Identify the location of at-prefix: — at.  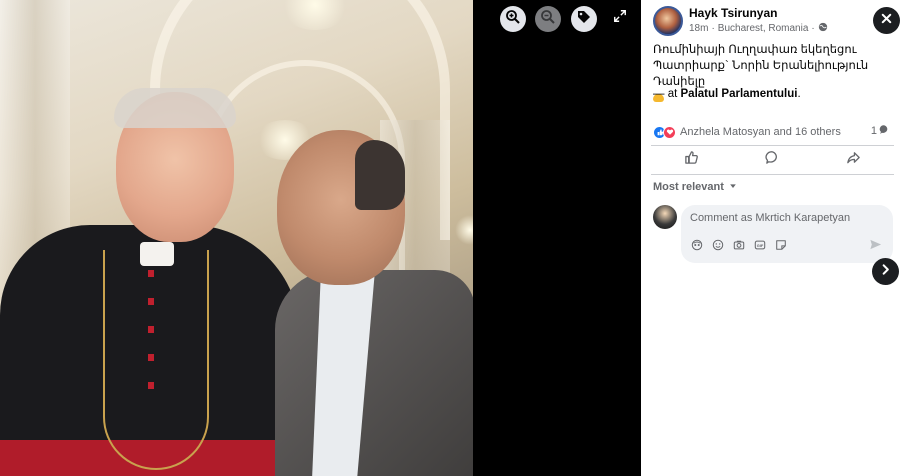
(665, 94).